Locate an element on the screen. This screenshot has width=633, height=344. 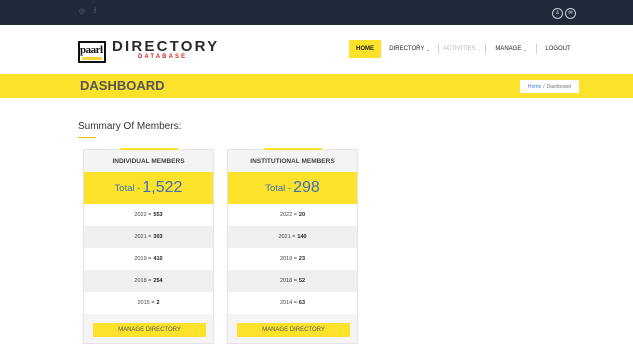
nav-logout-label: LOGOUT is located at coordinates (558, 49).